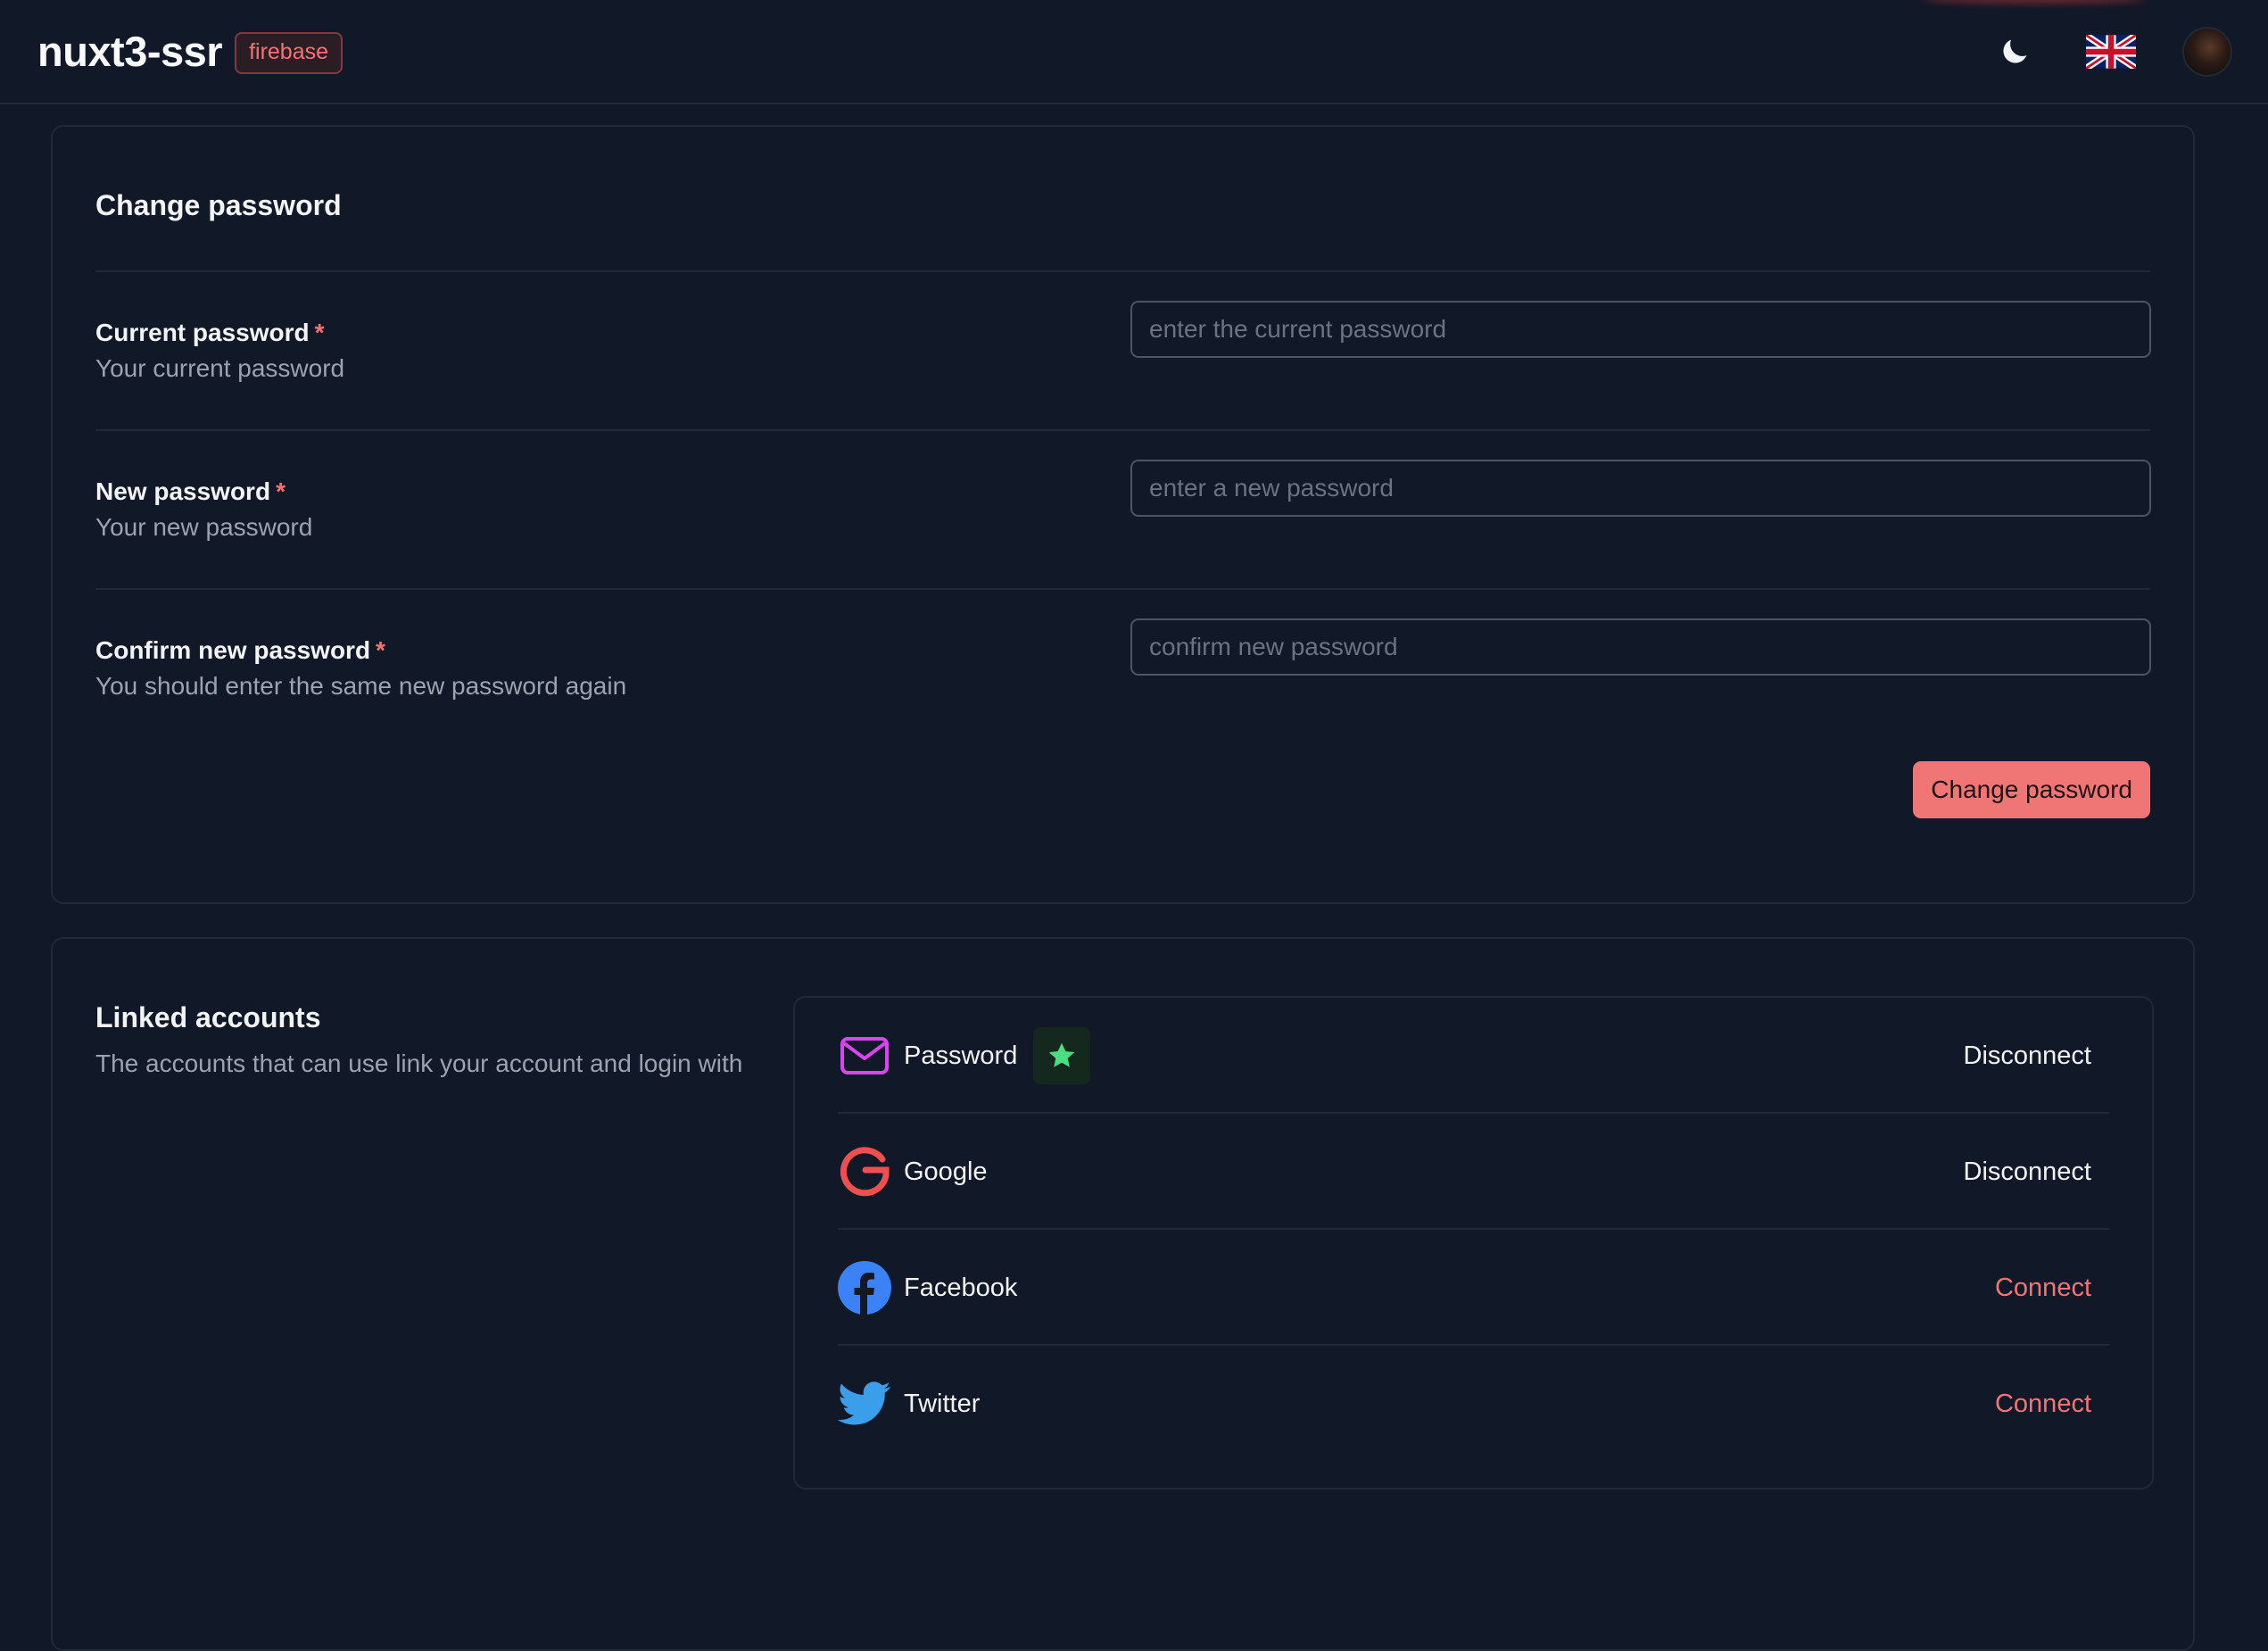  What do you see at coordinates (1123, 518) in the screenshot?
I see `new-password-row: New password * Your new password` at bounding box center [1123, 518].